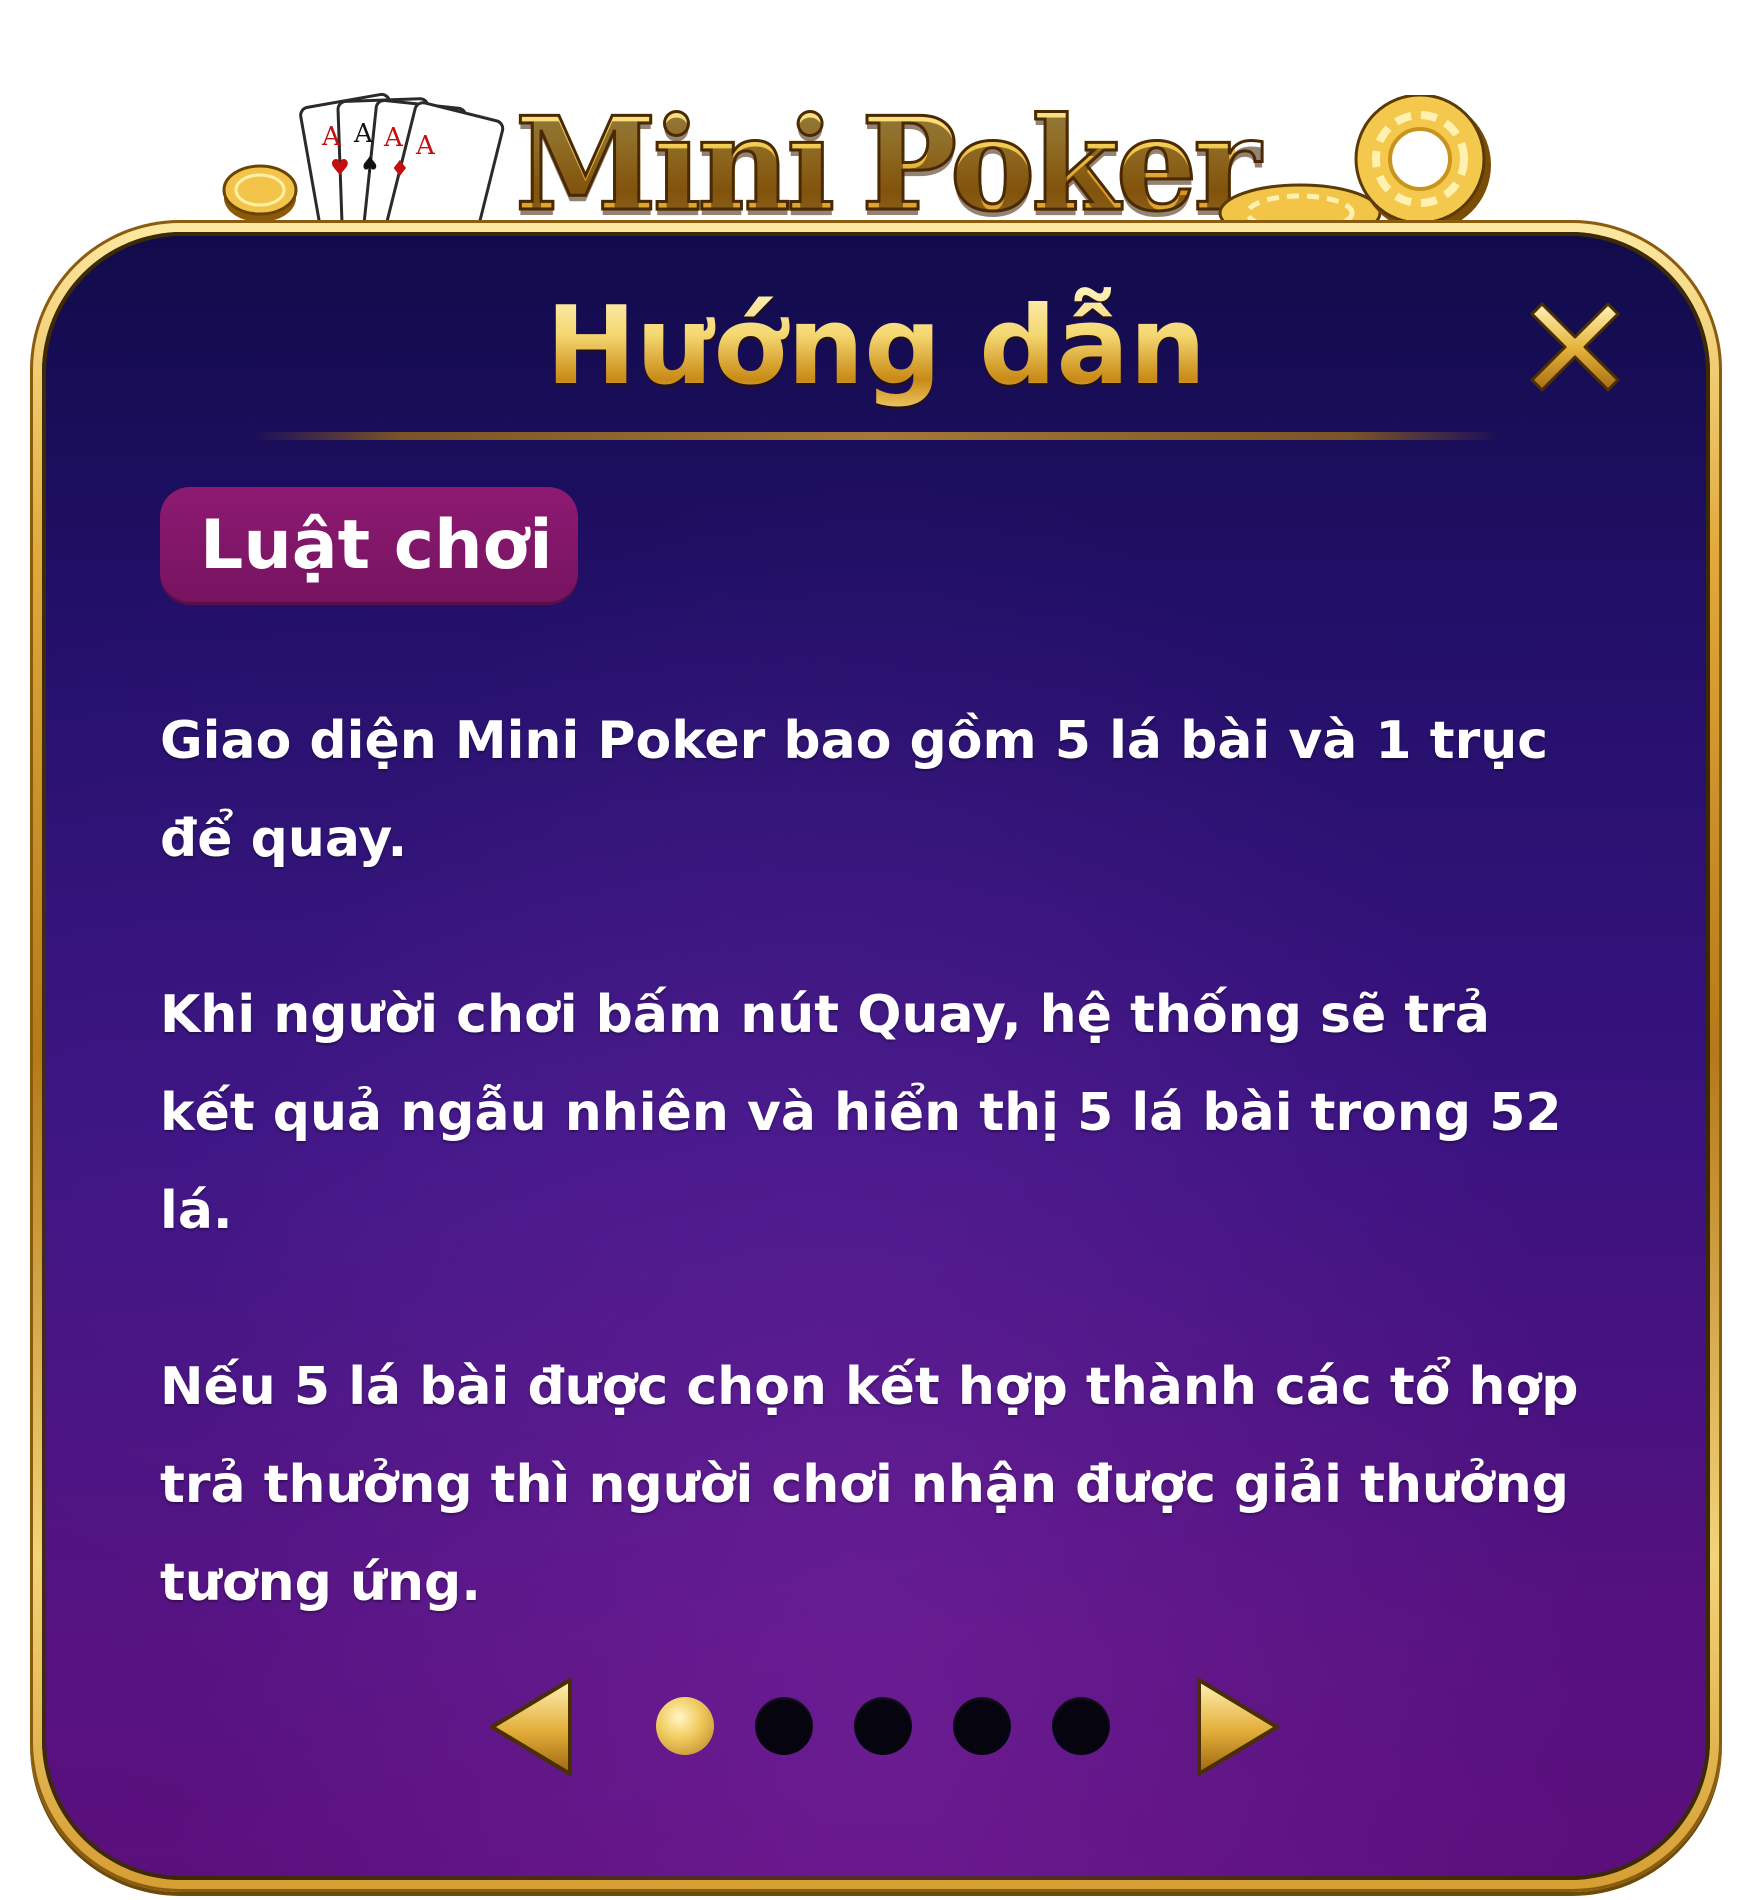 Image resolution: width=1750 pixels, height=1900 pixels. I want to click on next-arrow-icon, so click(1237, 1727).